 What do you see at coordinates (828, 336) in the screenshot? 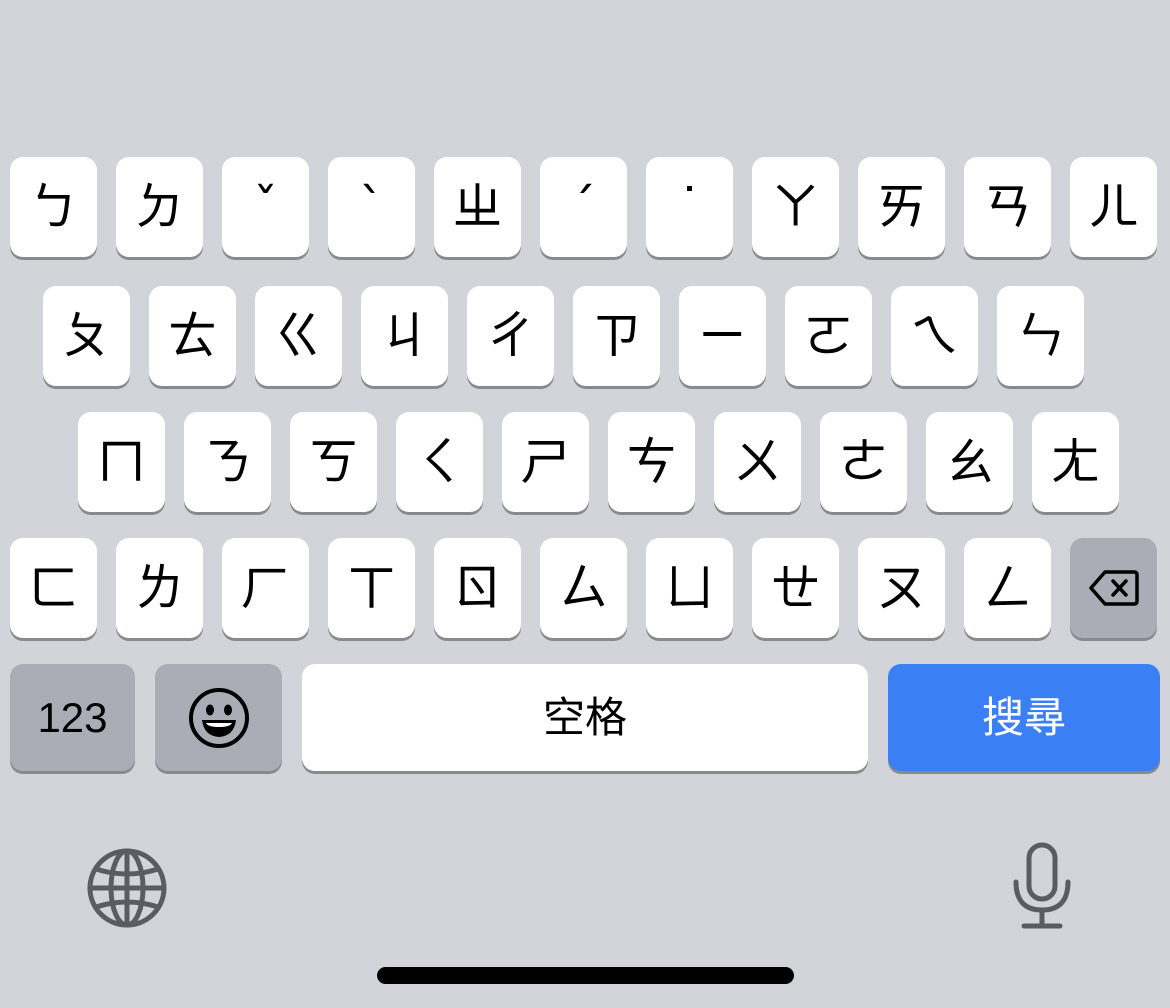
I see `key-o: ㄛ` at bounding box center [828, 336].